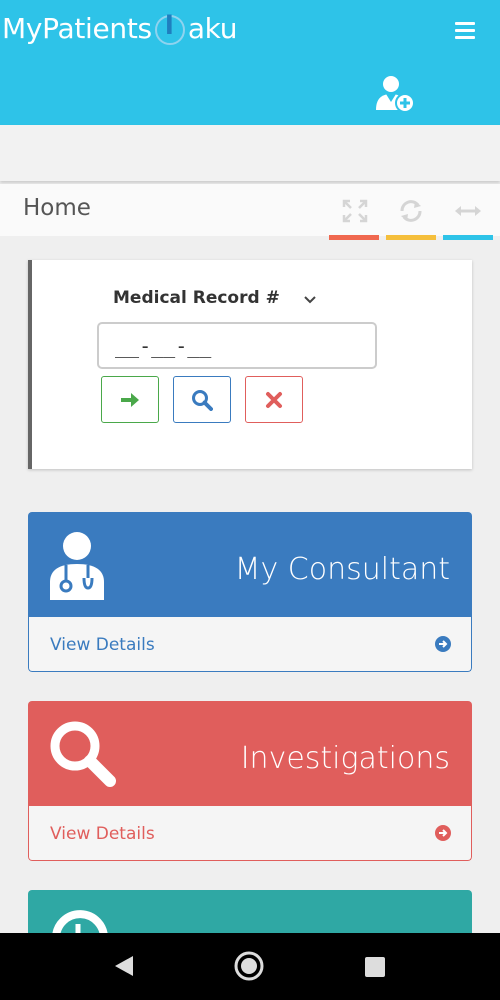 The image size is (500, 1000). I want to click on panel-title: My Consultant, so click(342, 569).